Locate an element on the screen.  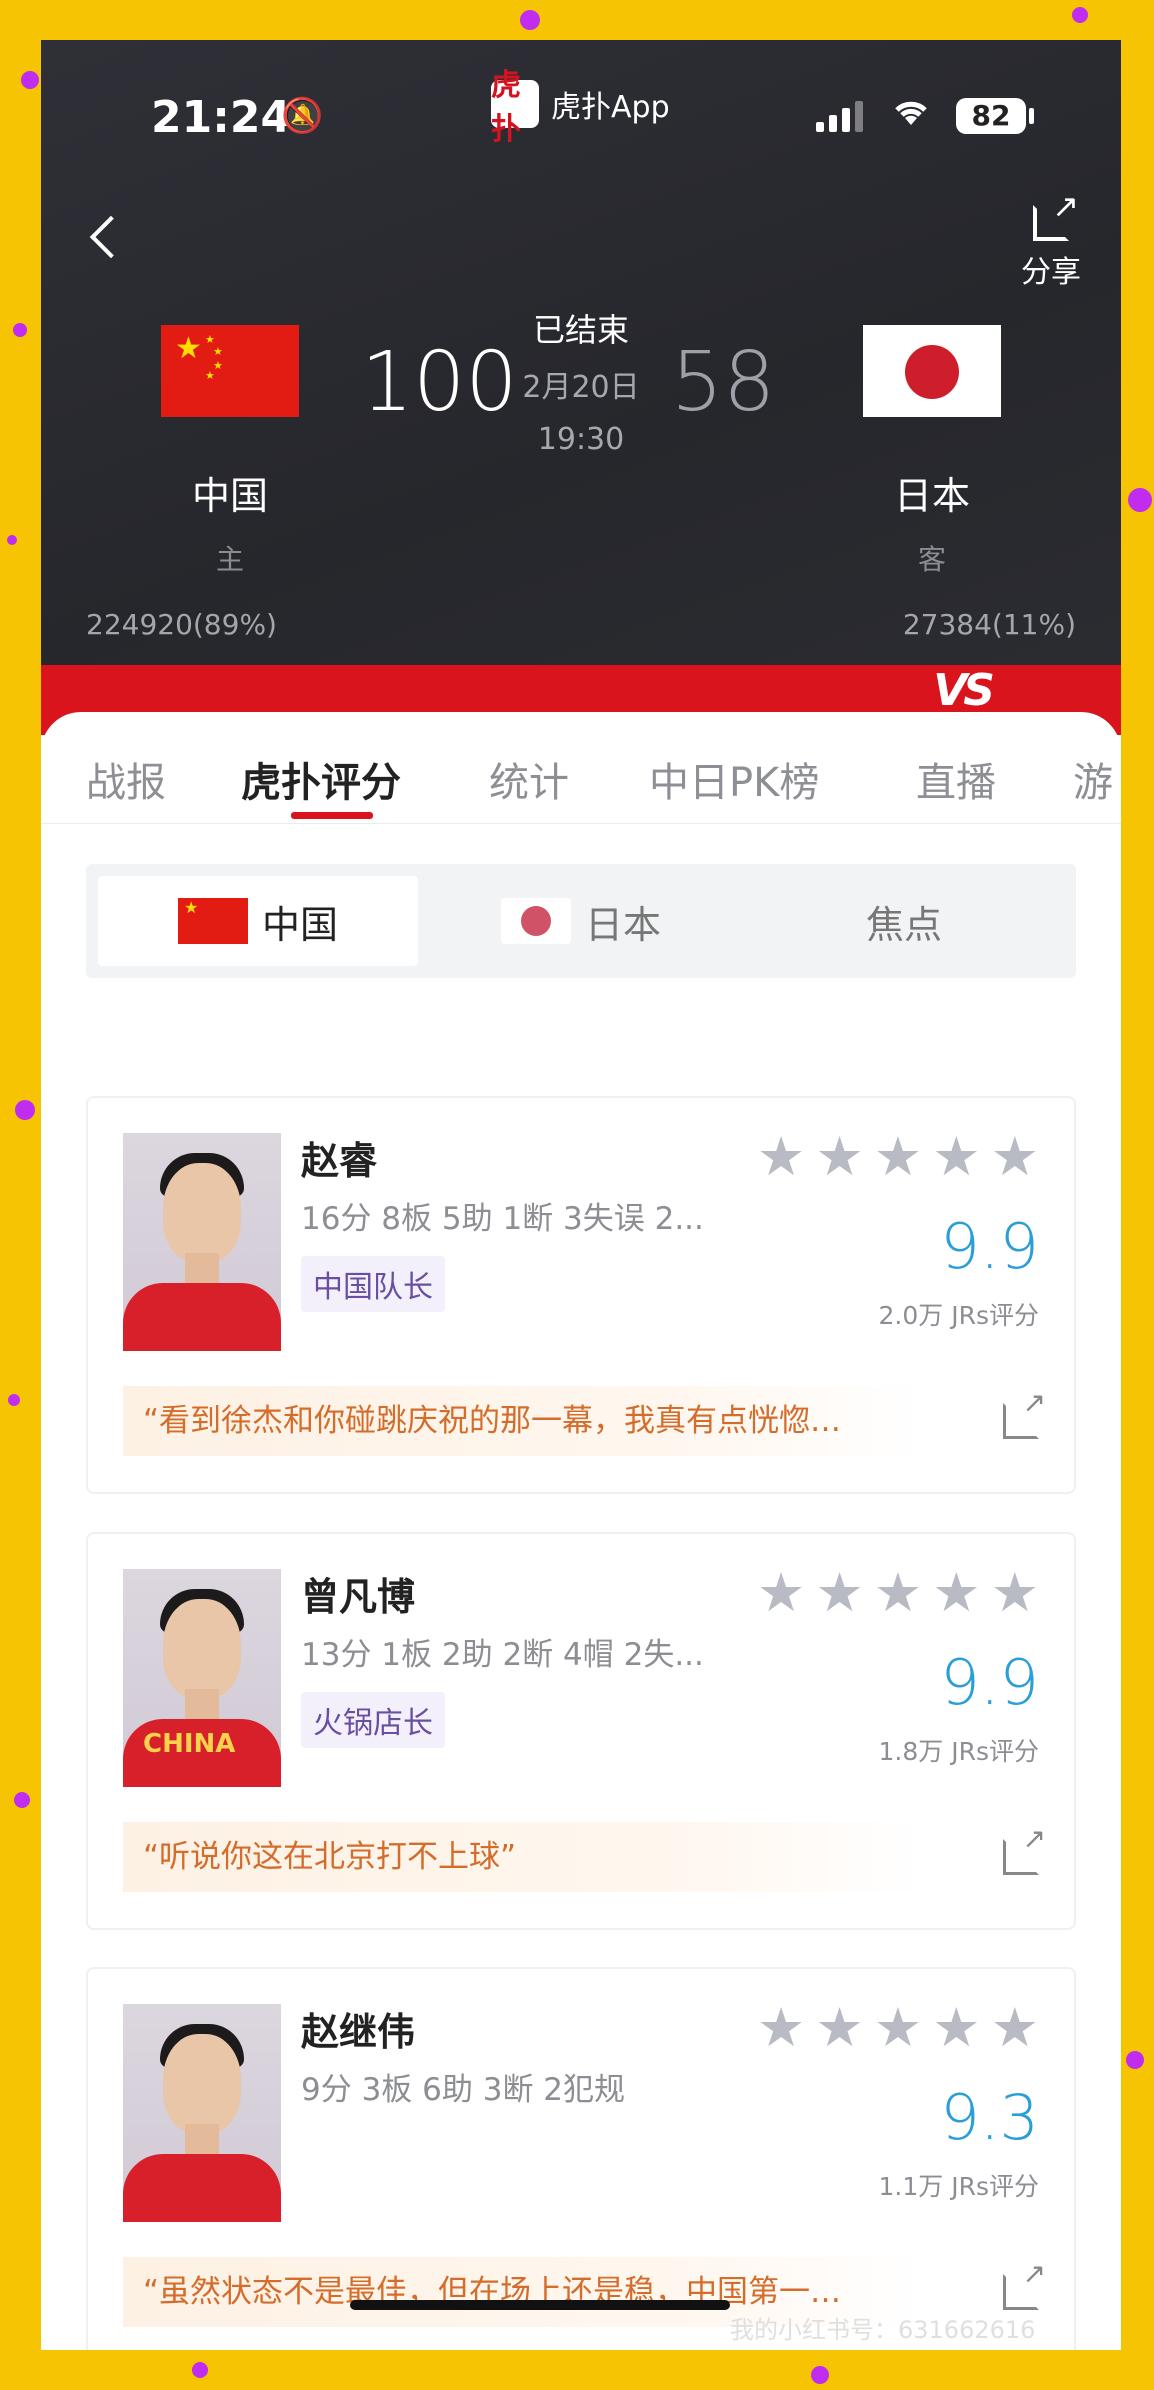
wifi-icon is located at coordinates (911, 114).